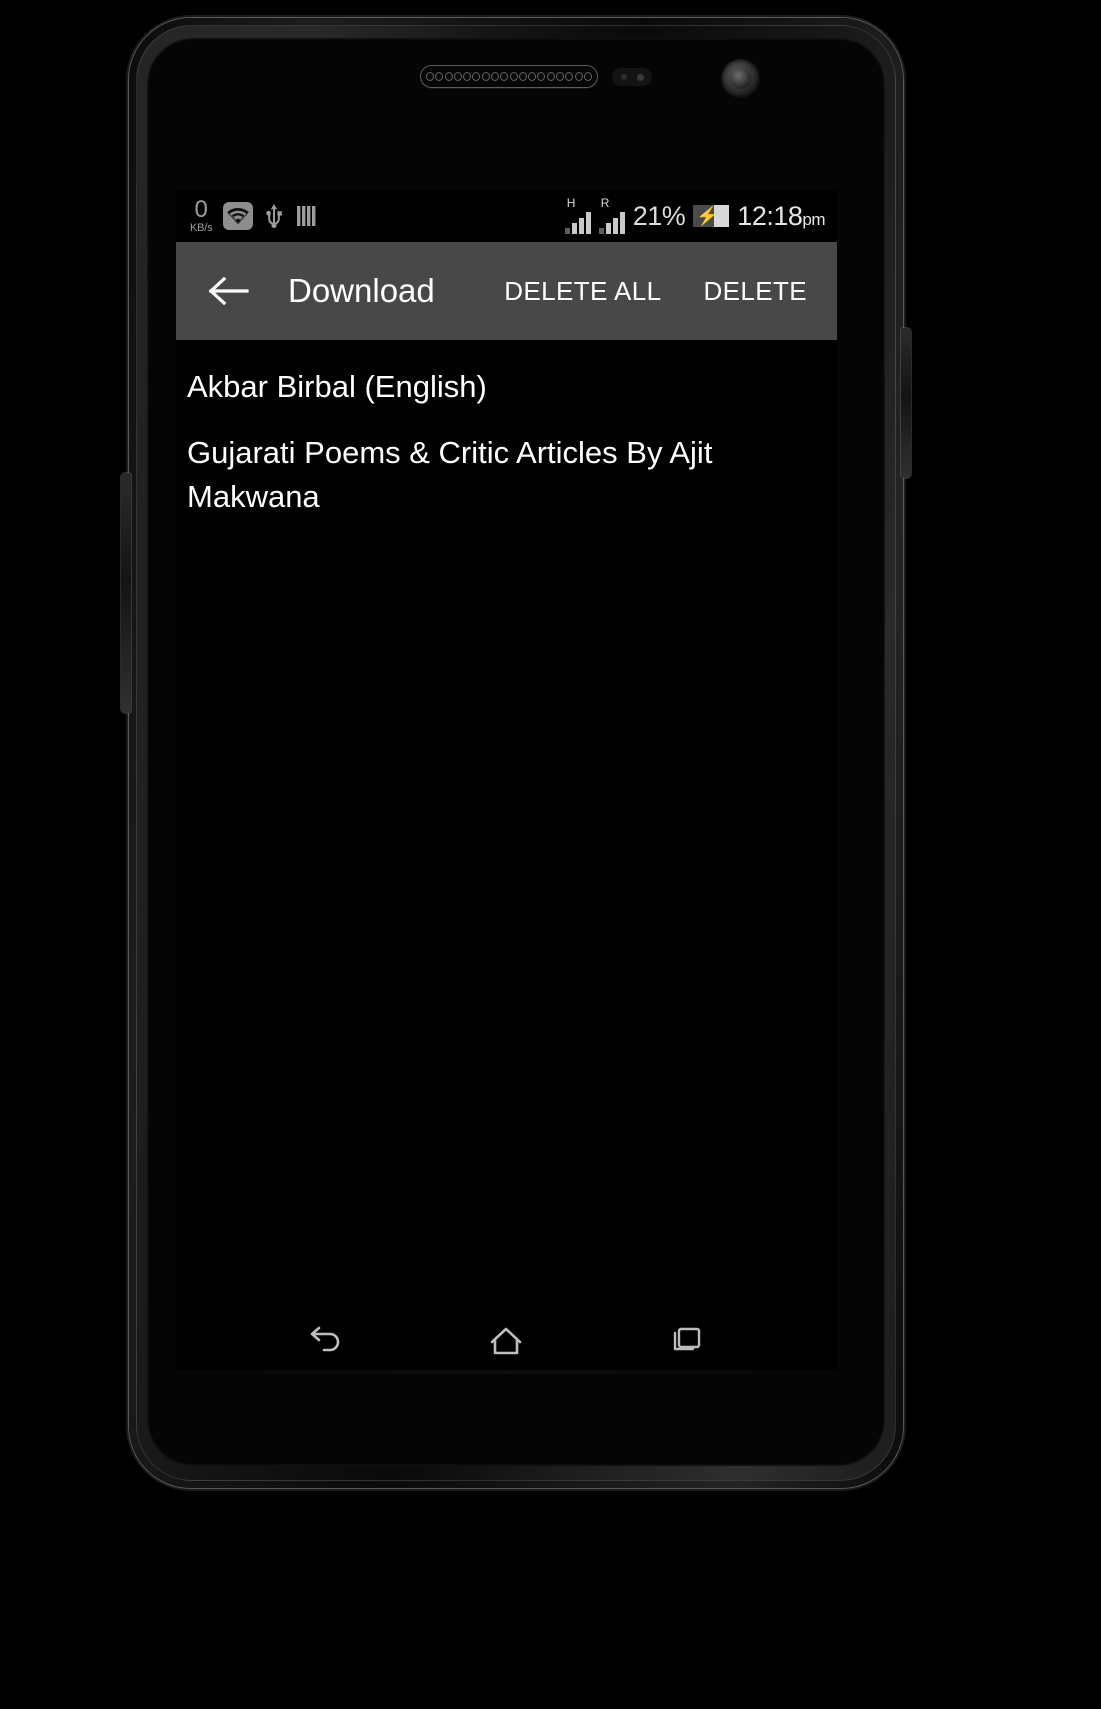 The height and width of the screenshot is (1709, 1101). What do you see at coordinates (326, 1341) in the screenshot?
I see `nav-back-icon` at bounding box center [326, 1341].